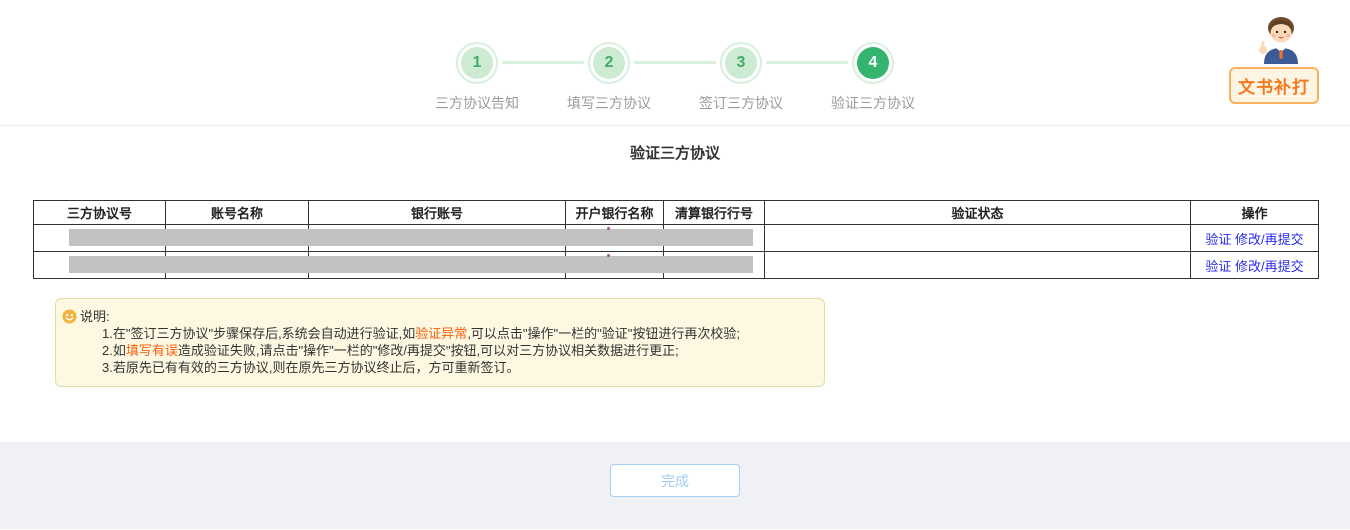  I want to click on step-1-number: 1, so click(477, 63).